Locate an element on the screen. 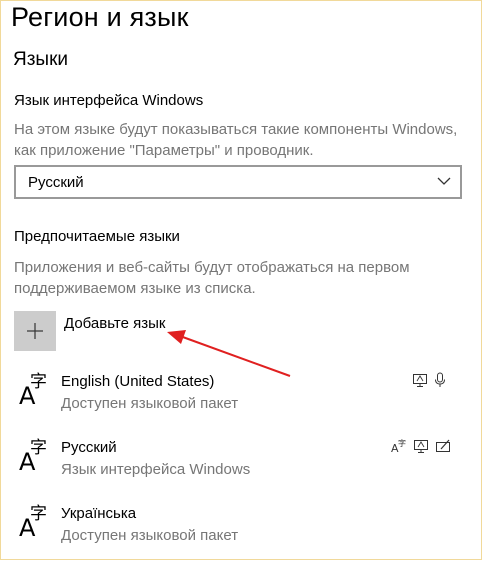 The width and height of the screenshot is (484, 562). add-language-tile is located at coordinates (35, 331).